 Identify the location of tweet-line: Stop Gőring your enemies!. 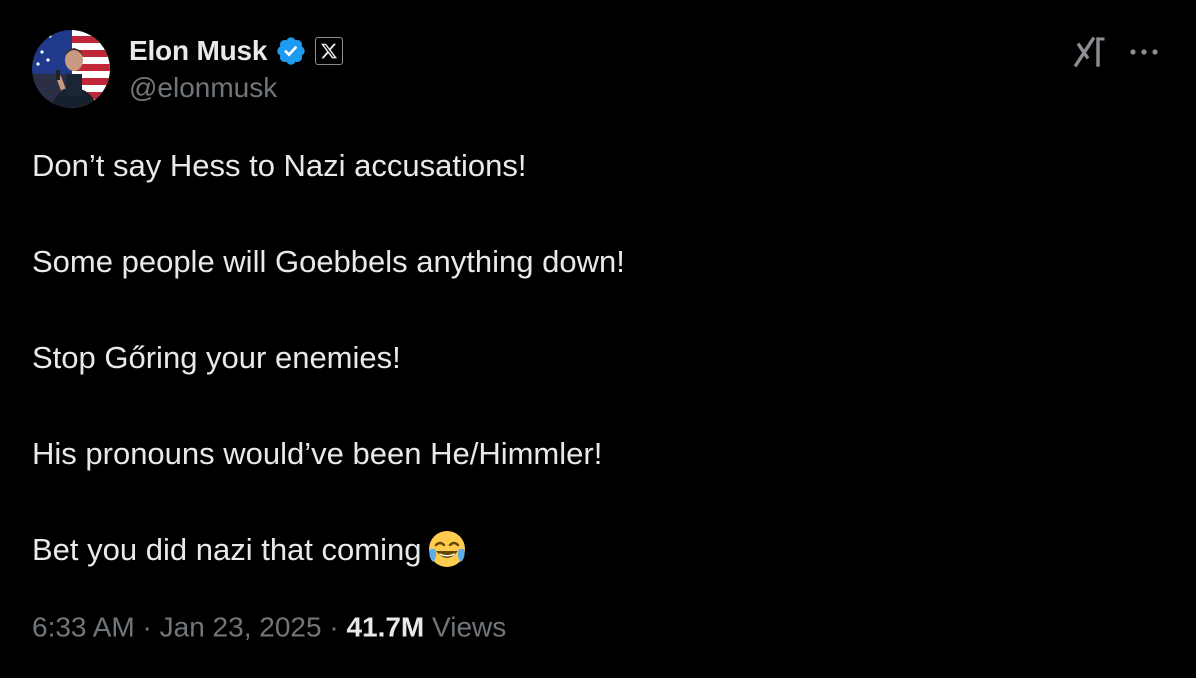
(216, 357).